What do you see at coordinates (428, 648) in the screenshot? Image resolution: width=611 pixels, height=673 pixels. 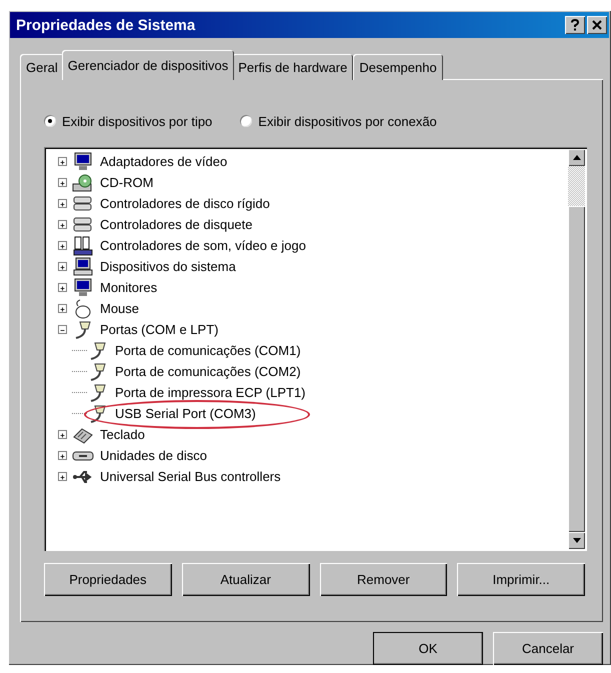 I see `dialog-button: OK` at bounding box center [428, 648].